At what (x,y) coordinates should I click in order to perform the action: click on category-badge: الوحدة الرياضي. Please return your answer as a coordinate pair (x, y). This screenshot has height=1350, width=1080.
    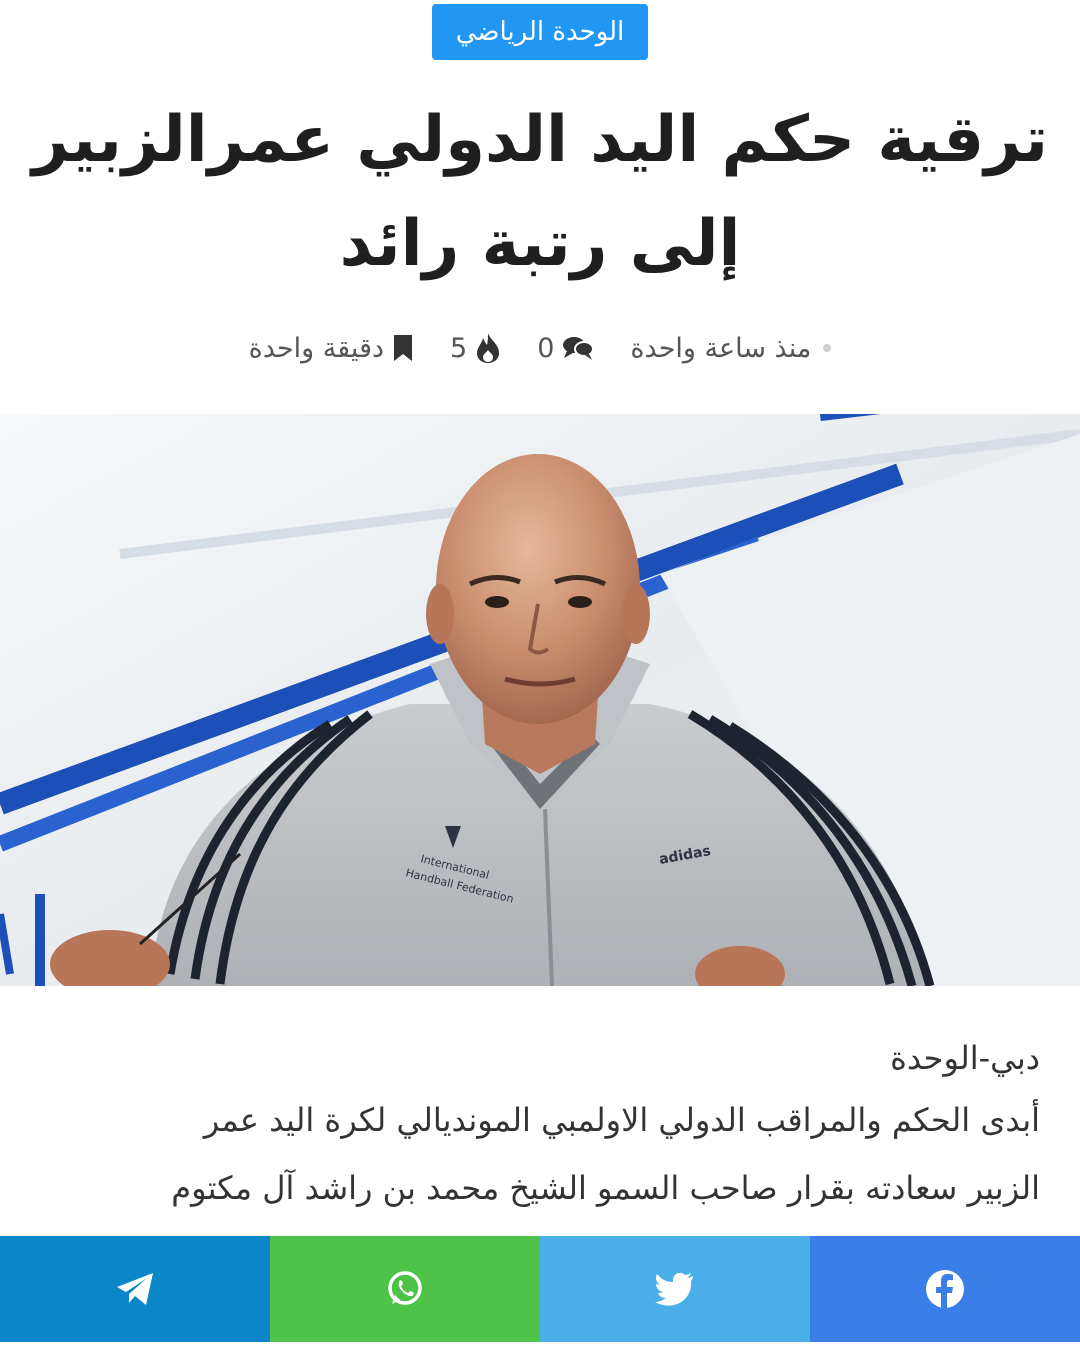
    Looking at the image, I should click on (540, 32).